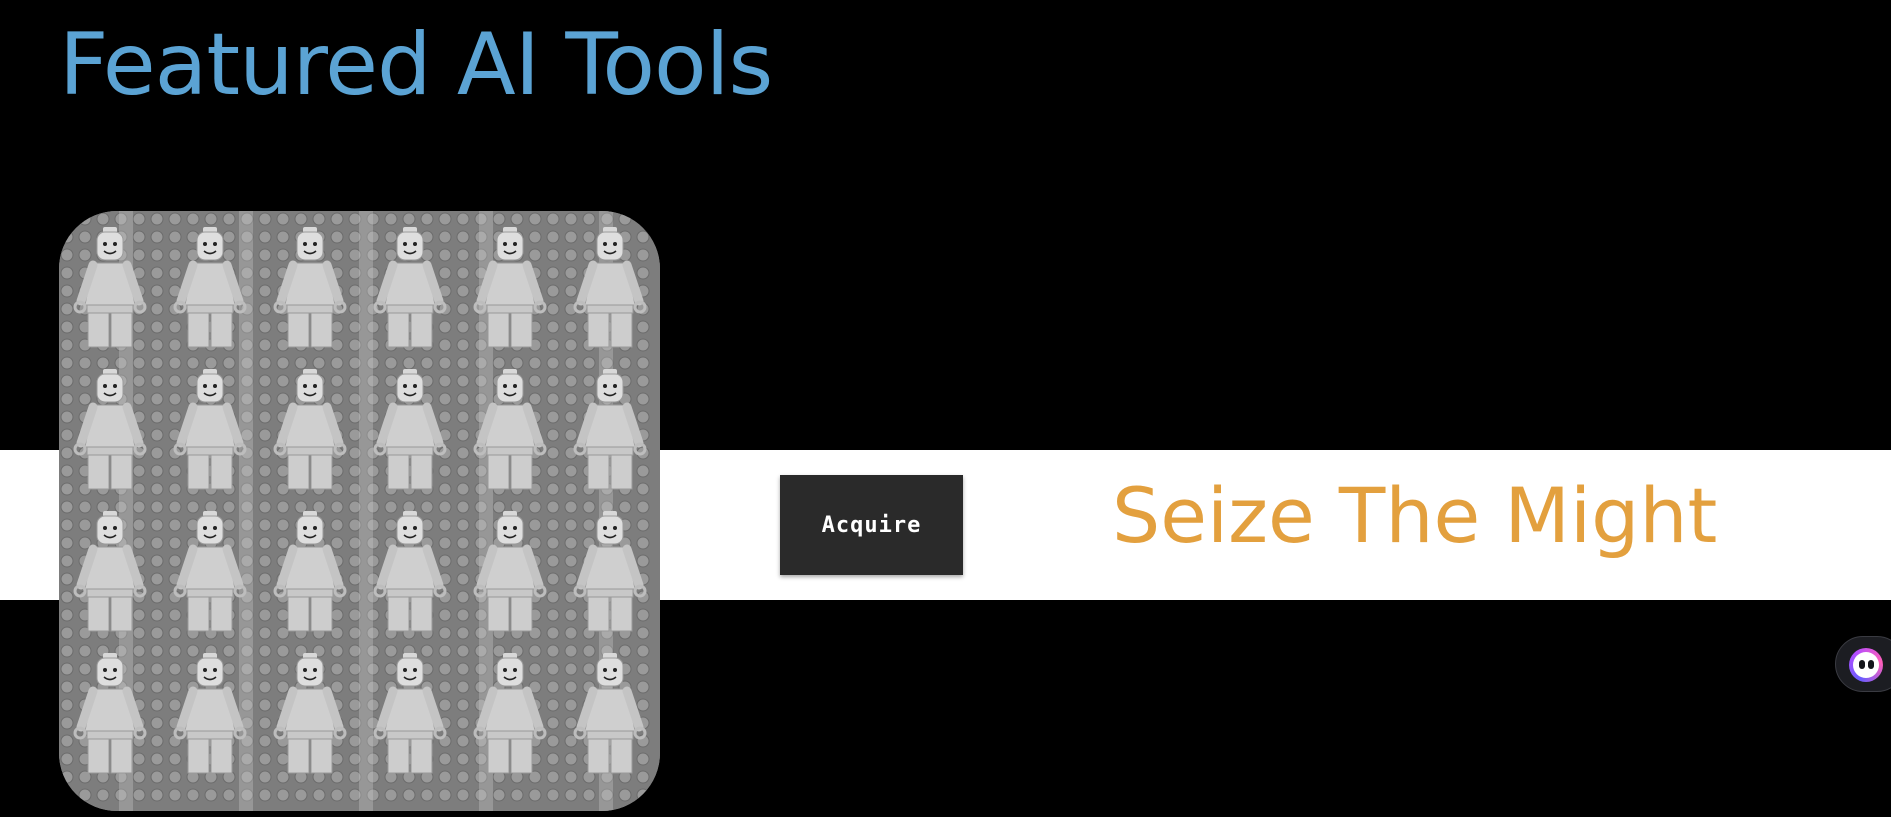 The height and width of the screenshot is (817, 1891). What do you see at coordinates (871, 525) in the screenshot?
I see `acquire-button: Acquire` at bounding box center [871, 525].